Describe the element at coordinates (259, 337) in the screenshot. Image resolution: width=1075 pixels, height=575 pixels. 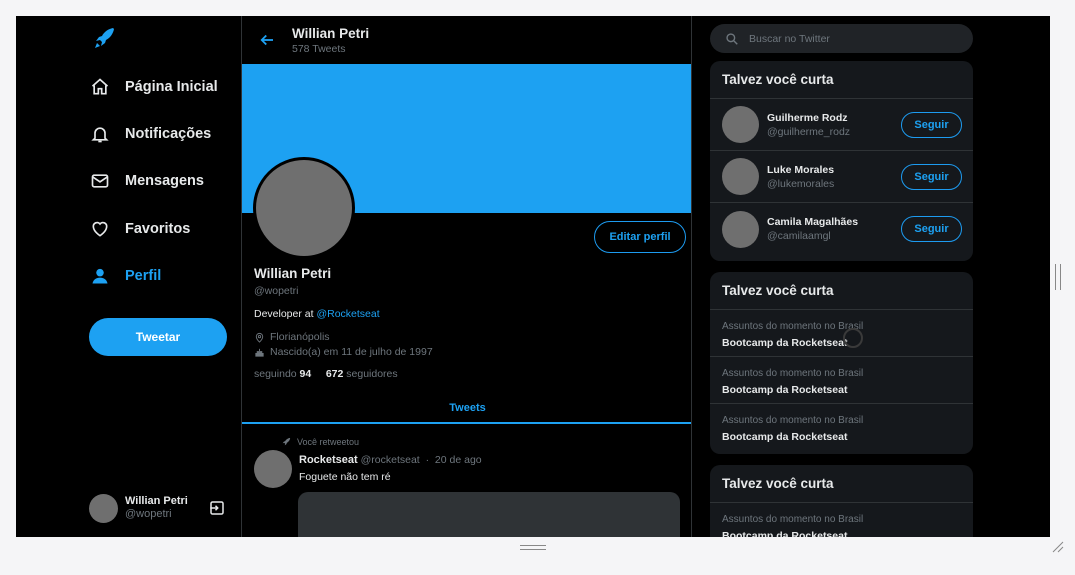
I see `location-pin-icon` at that location.